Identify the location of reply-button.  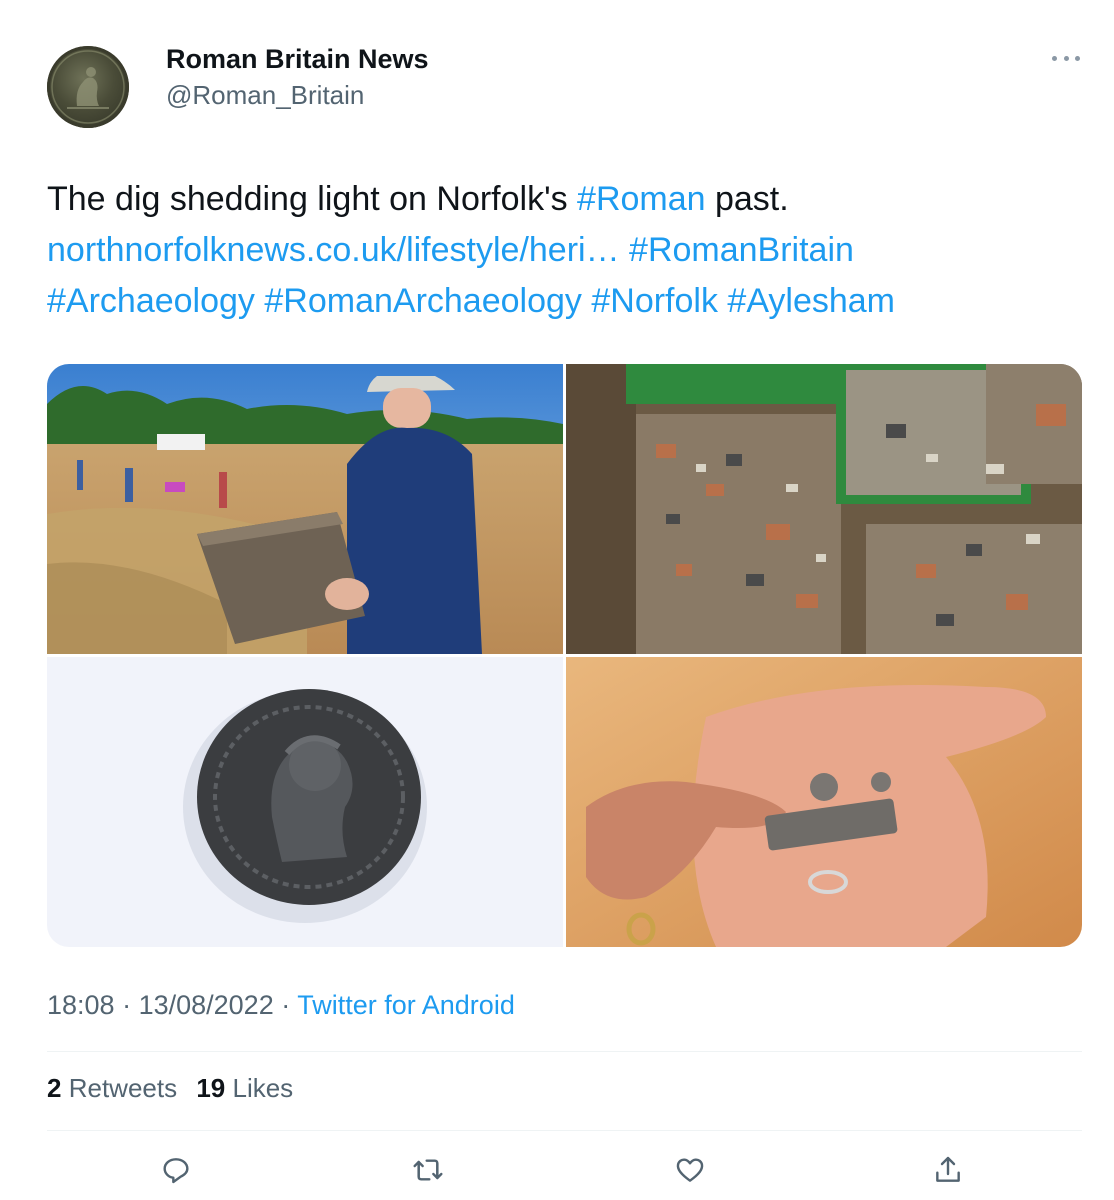
(176, 1172).